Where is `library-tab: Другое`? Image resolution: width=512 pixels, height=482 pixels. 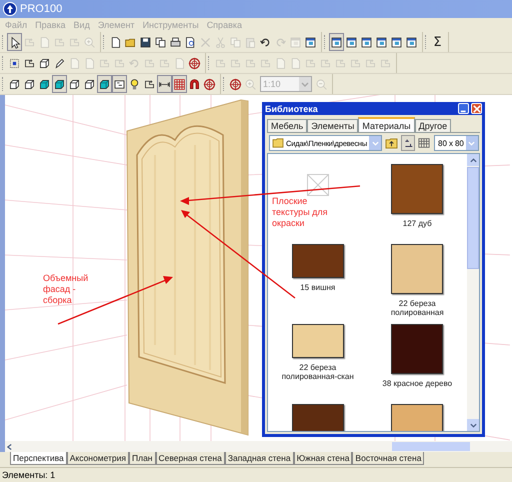 library-tab: Другое is located at coordinates (433, 125).